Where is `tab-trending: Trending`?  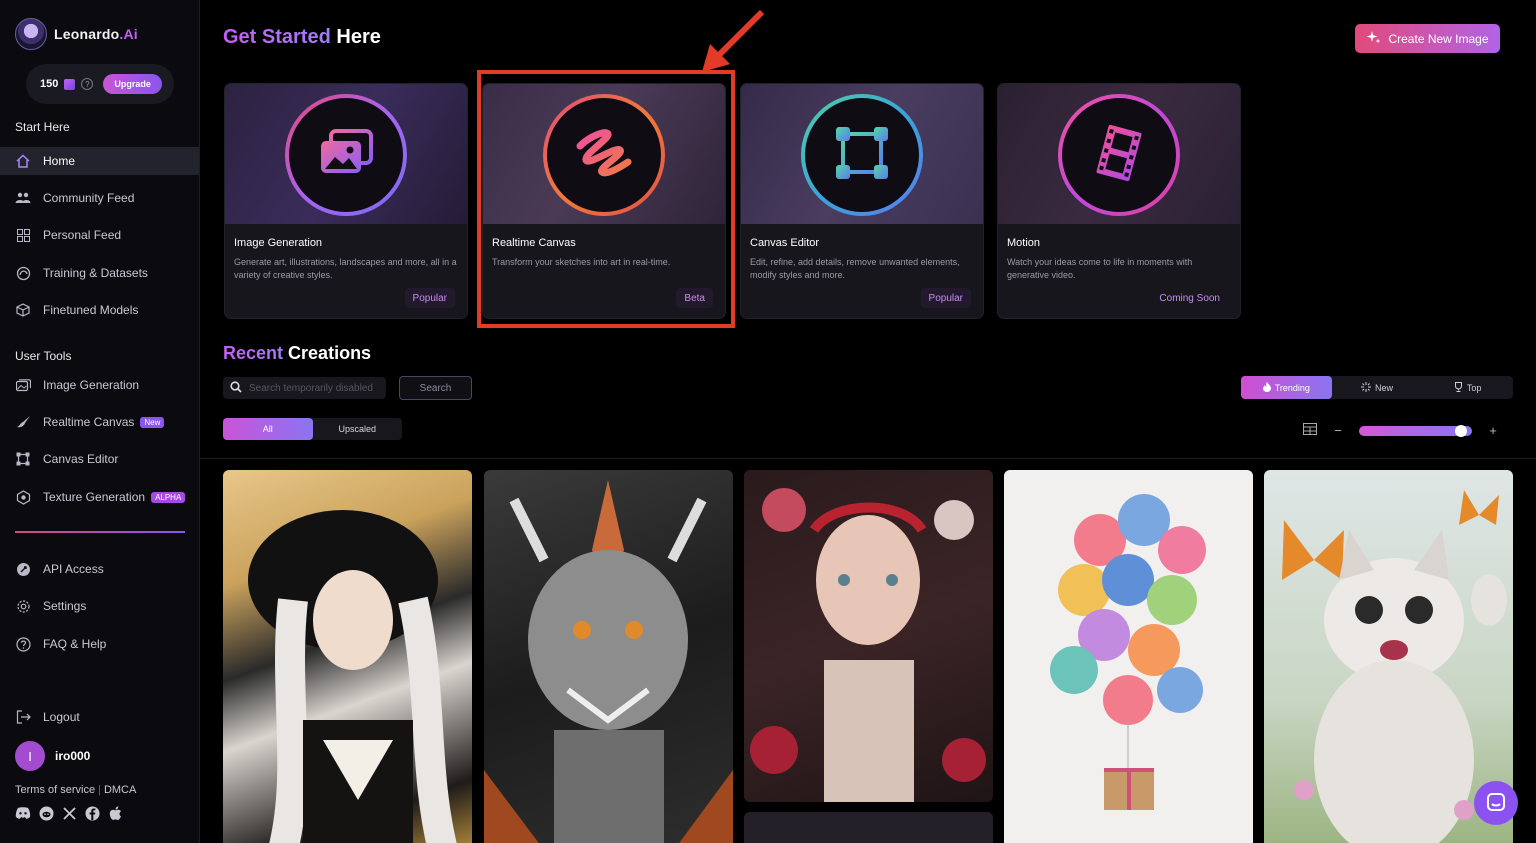
tab-trending: Trending is located at coordinates (1286, 387).